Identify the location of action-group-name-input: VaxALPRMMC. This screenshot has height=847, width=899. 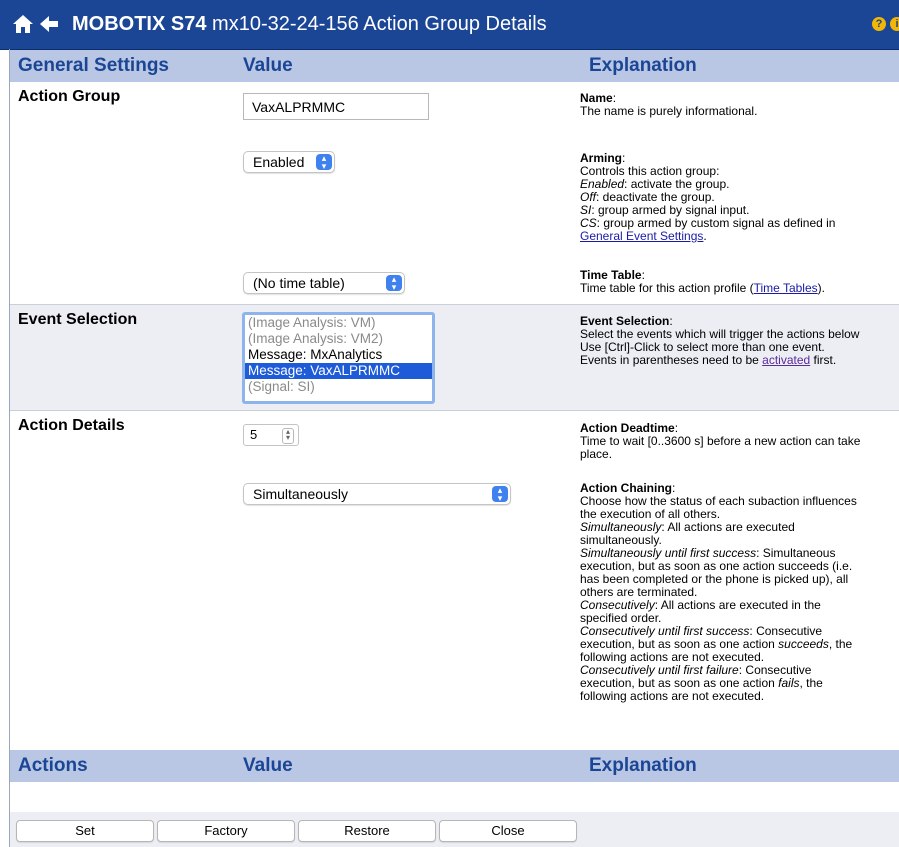
(336, 106).